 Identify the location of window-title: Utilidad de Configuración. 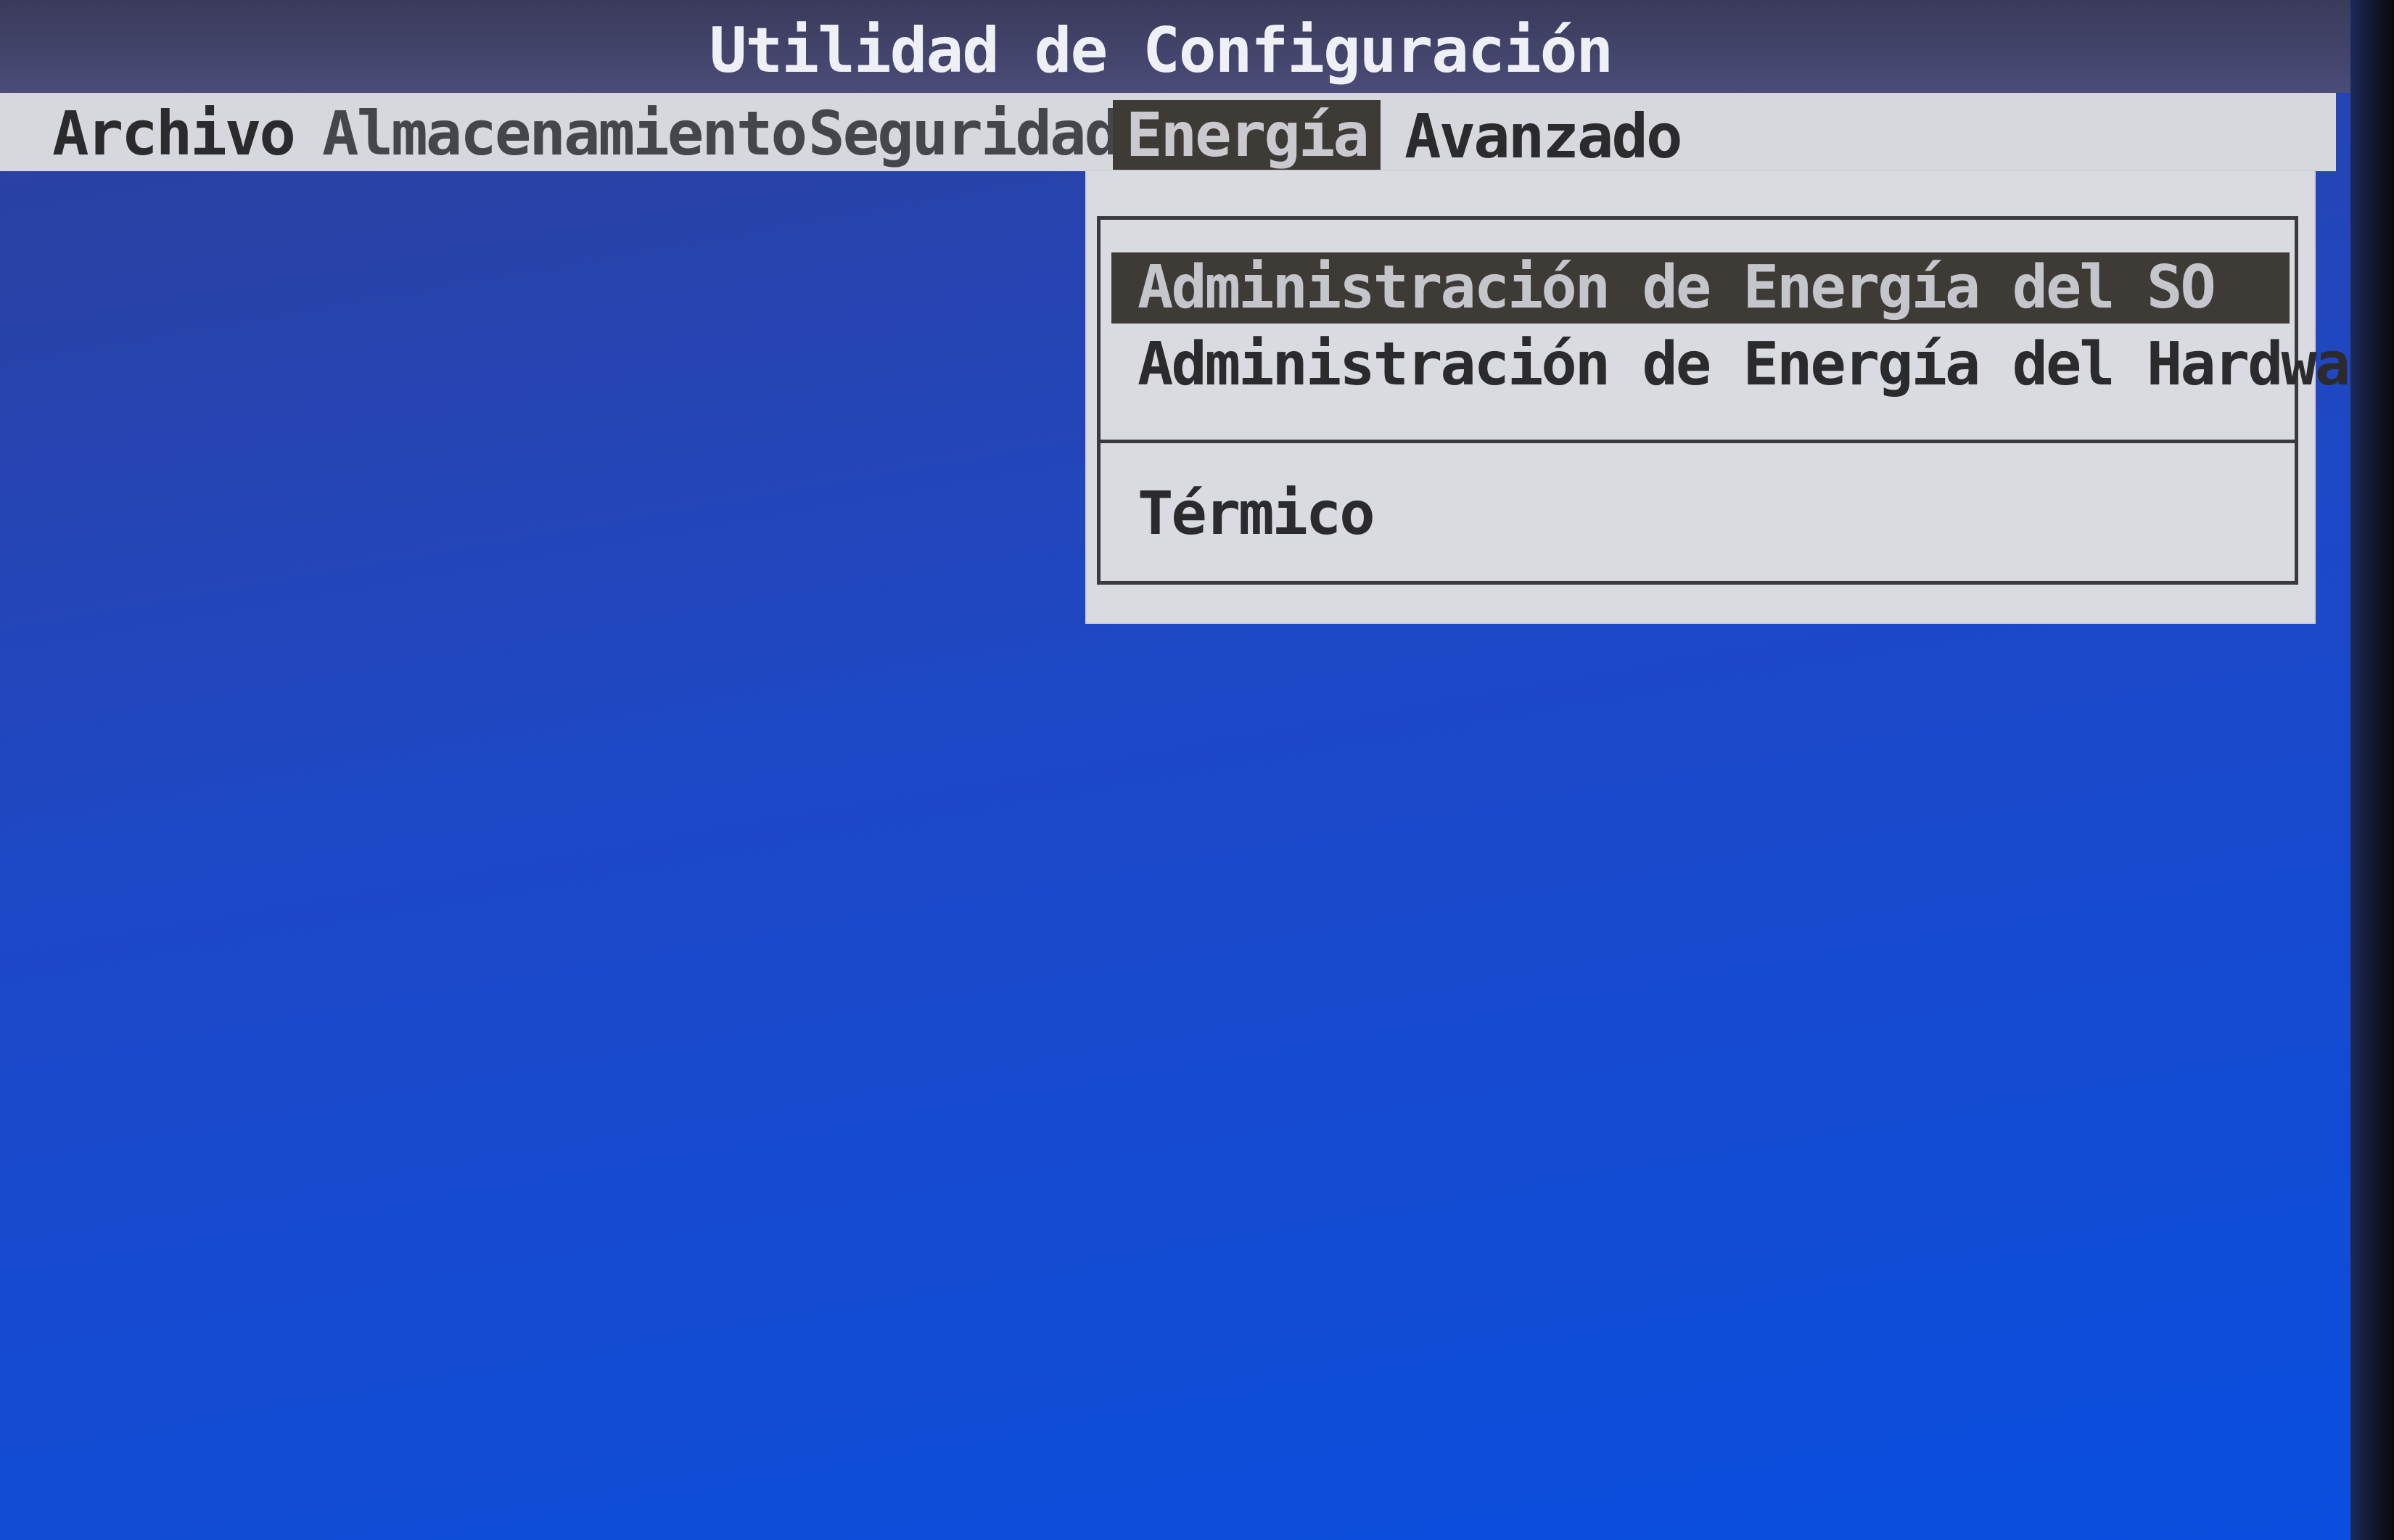
(1161, 51).